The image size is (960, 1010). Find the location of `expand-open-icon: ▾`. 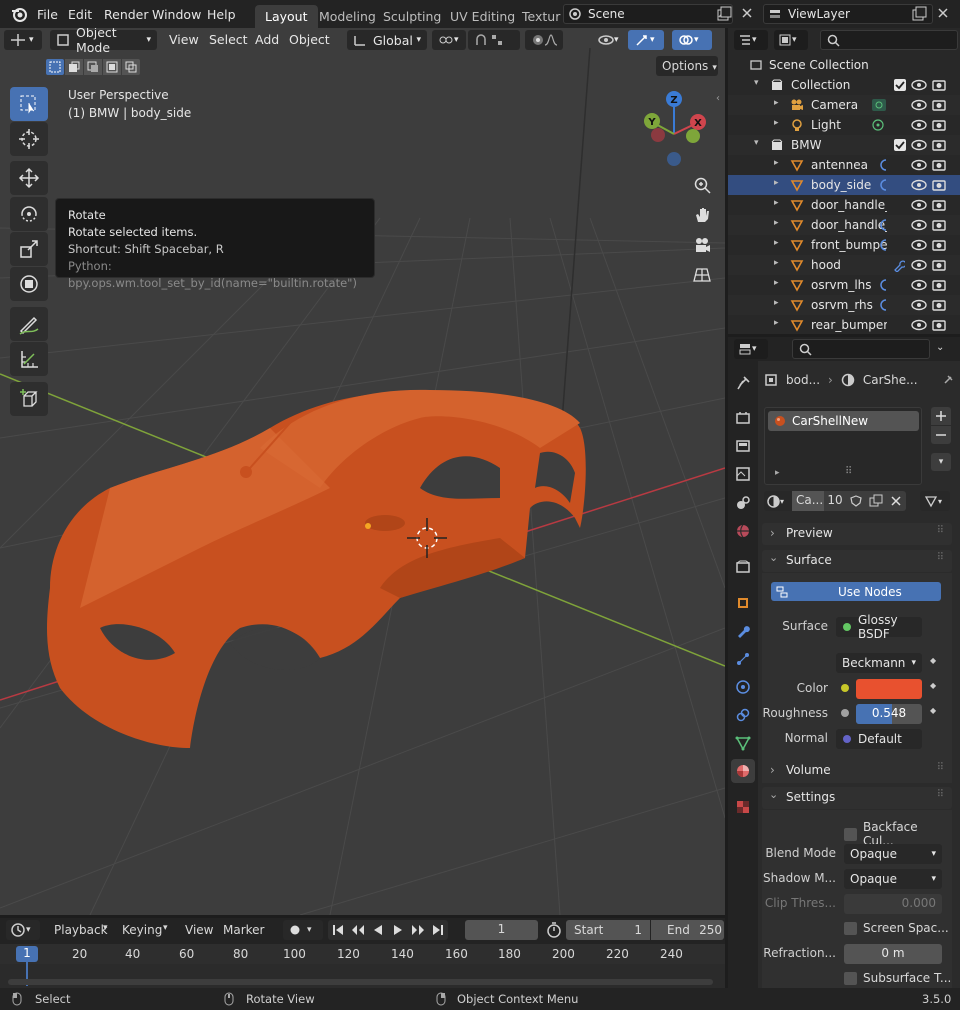

expand-open-icon: ▾ is located at coordinates (756, 143).